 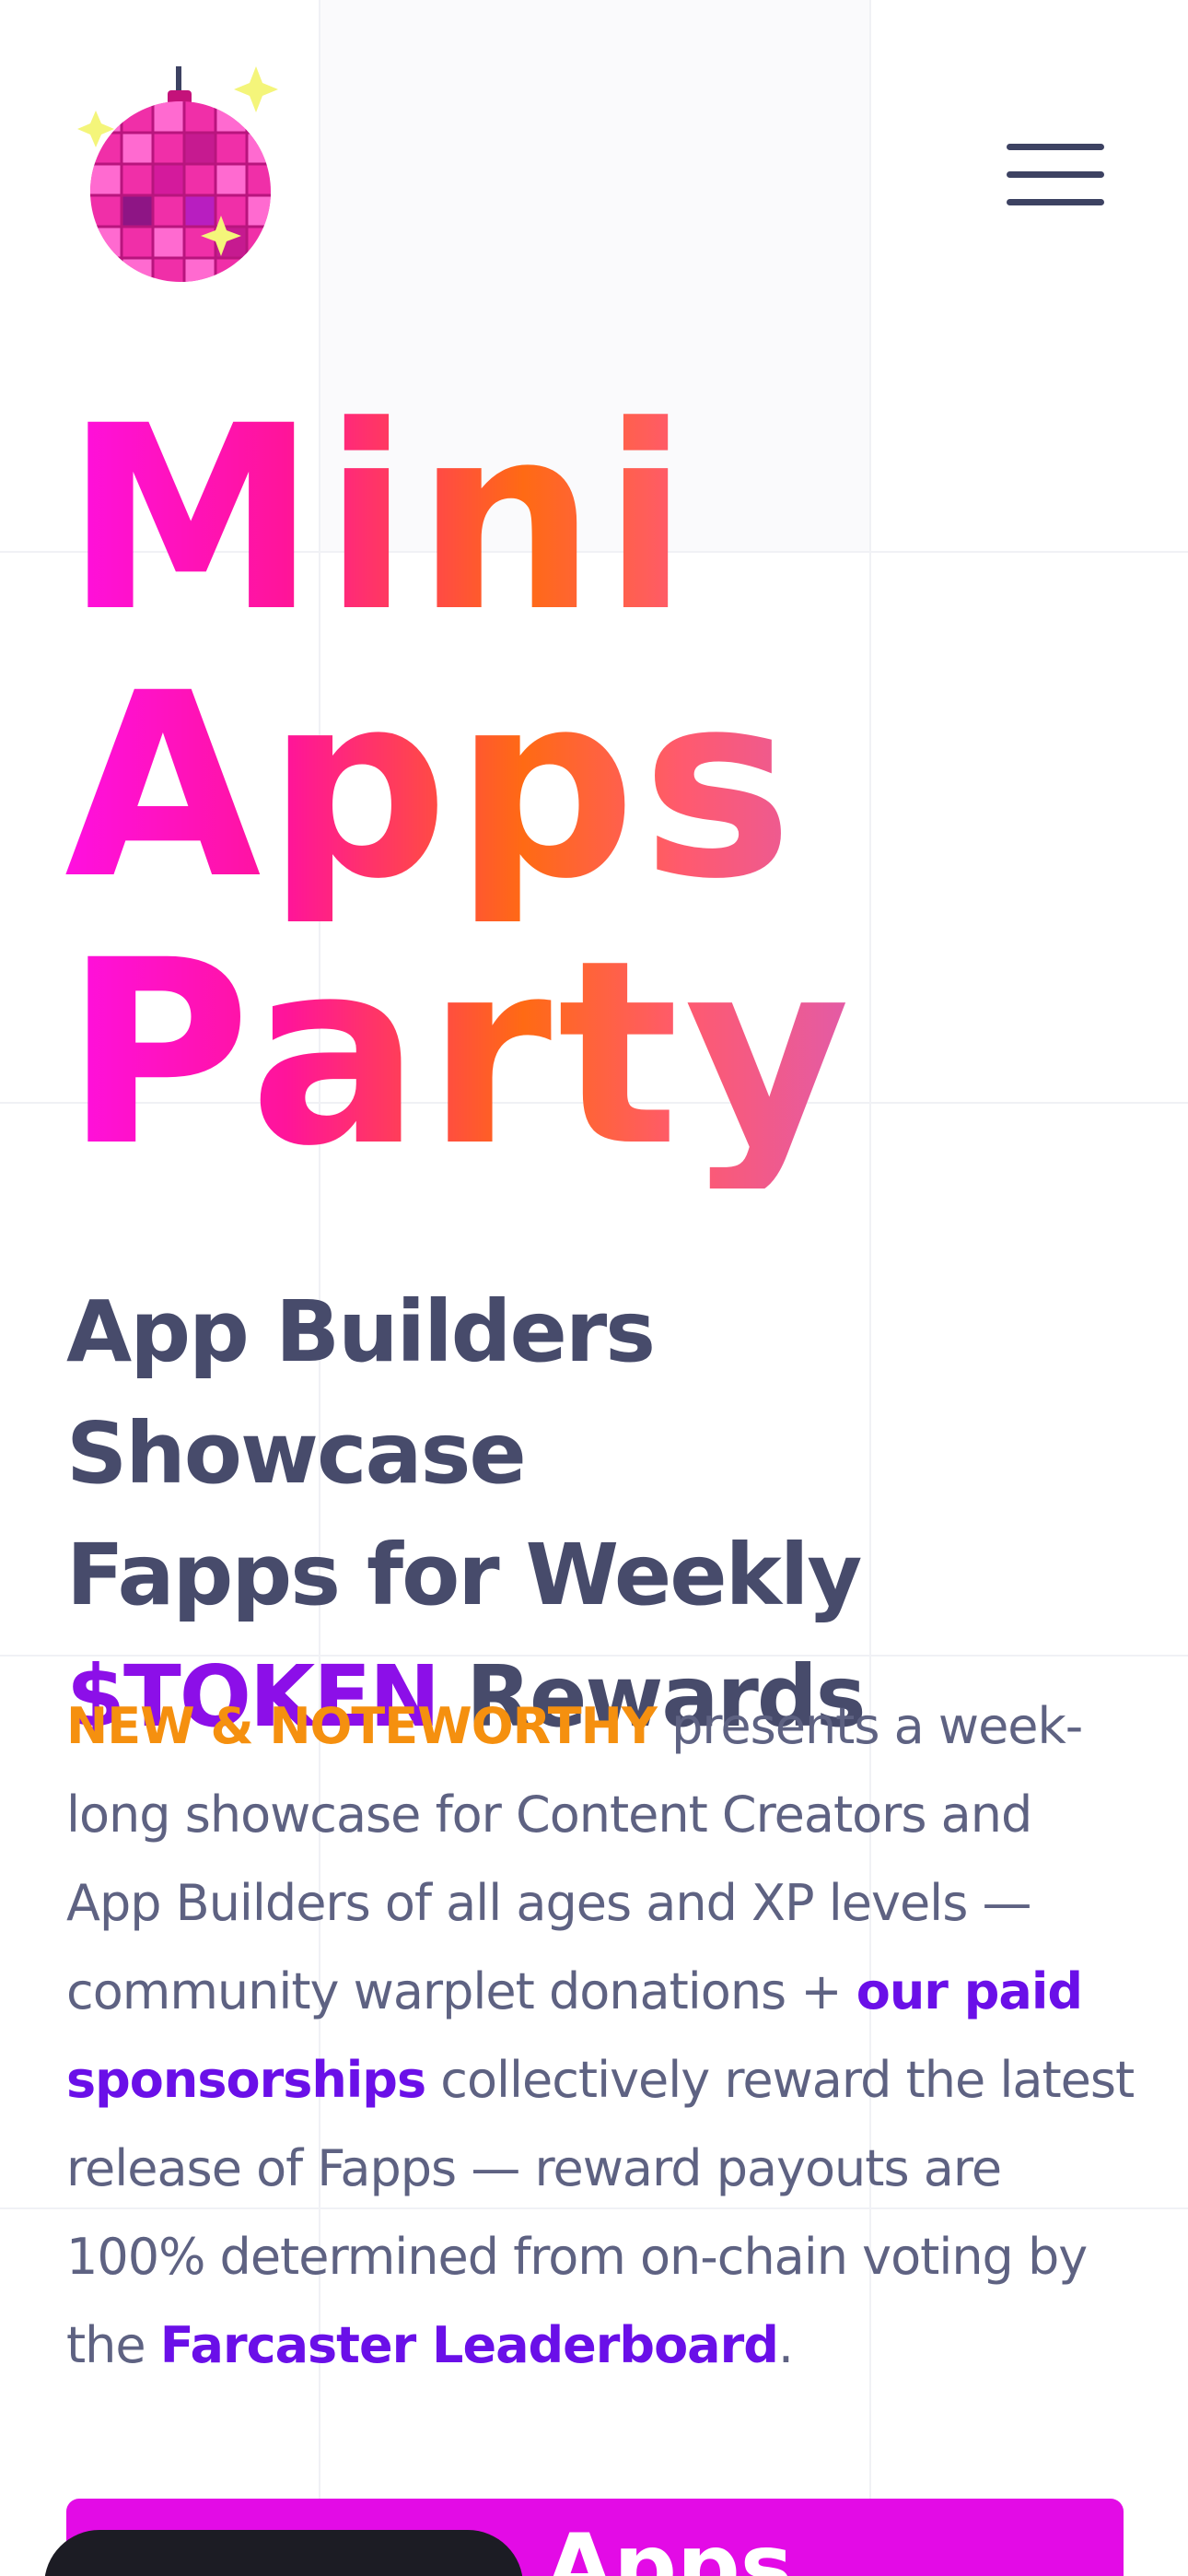 What do you see at coordinates (181, 178) in the screenshot?
I see `disco-ball-icon` at bounding box center [181, 178].